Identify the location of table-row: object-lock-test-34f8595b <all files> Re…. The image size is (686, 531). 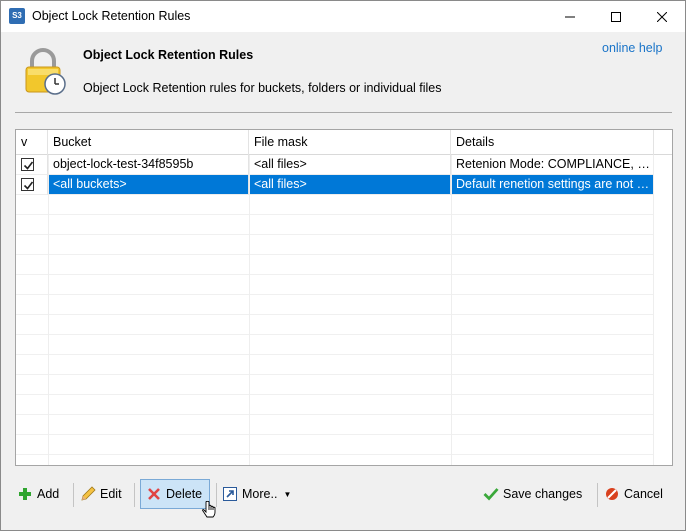
(335, 165).